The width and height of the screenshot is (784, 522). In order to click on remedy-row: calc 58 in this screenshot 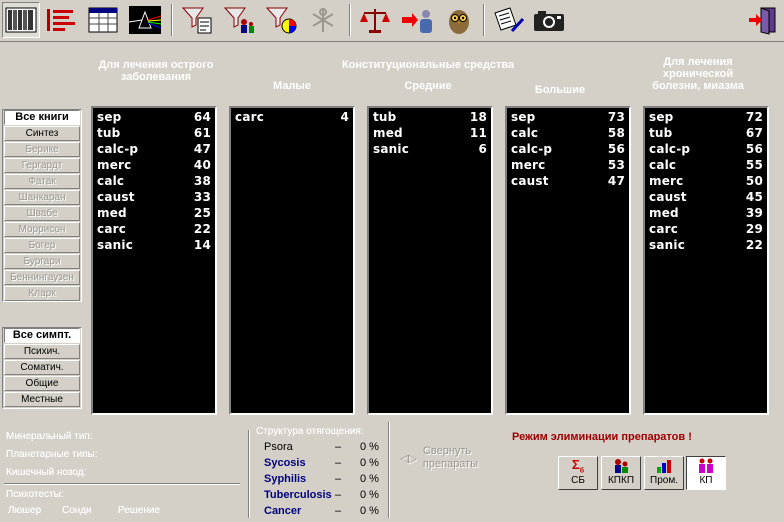, I will do `click(568, 133)`.